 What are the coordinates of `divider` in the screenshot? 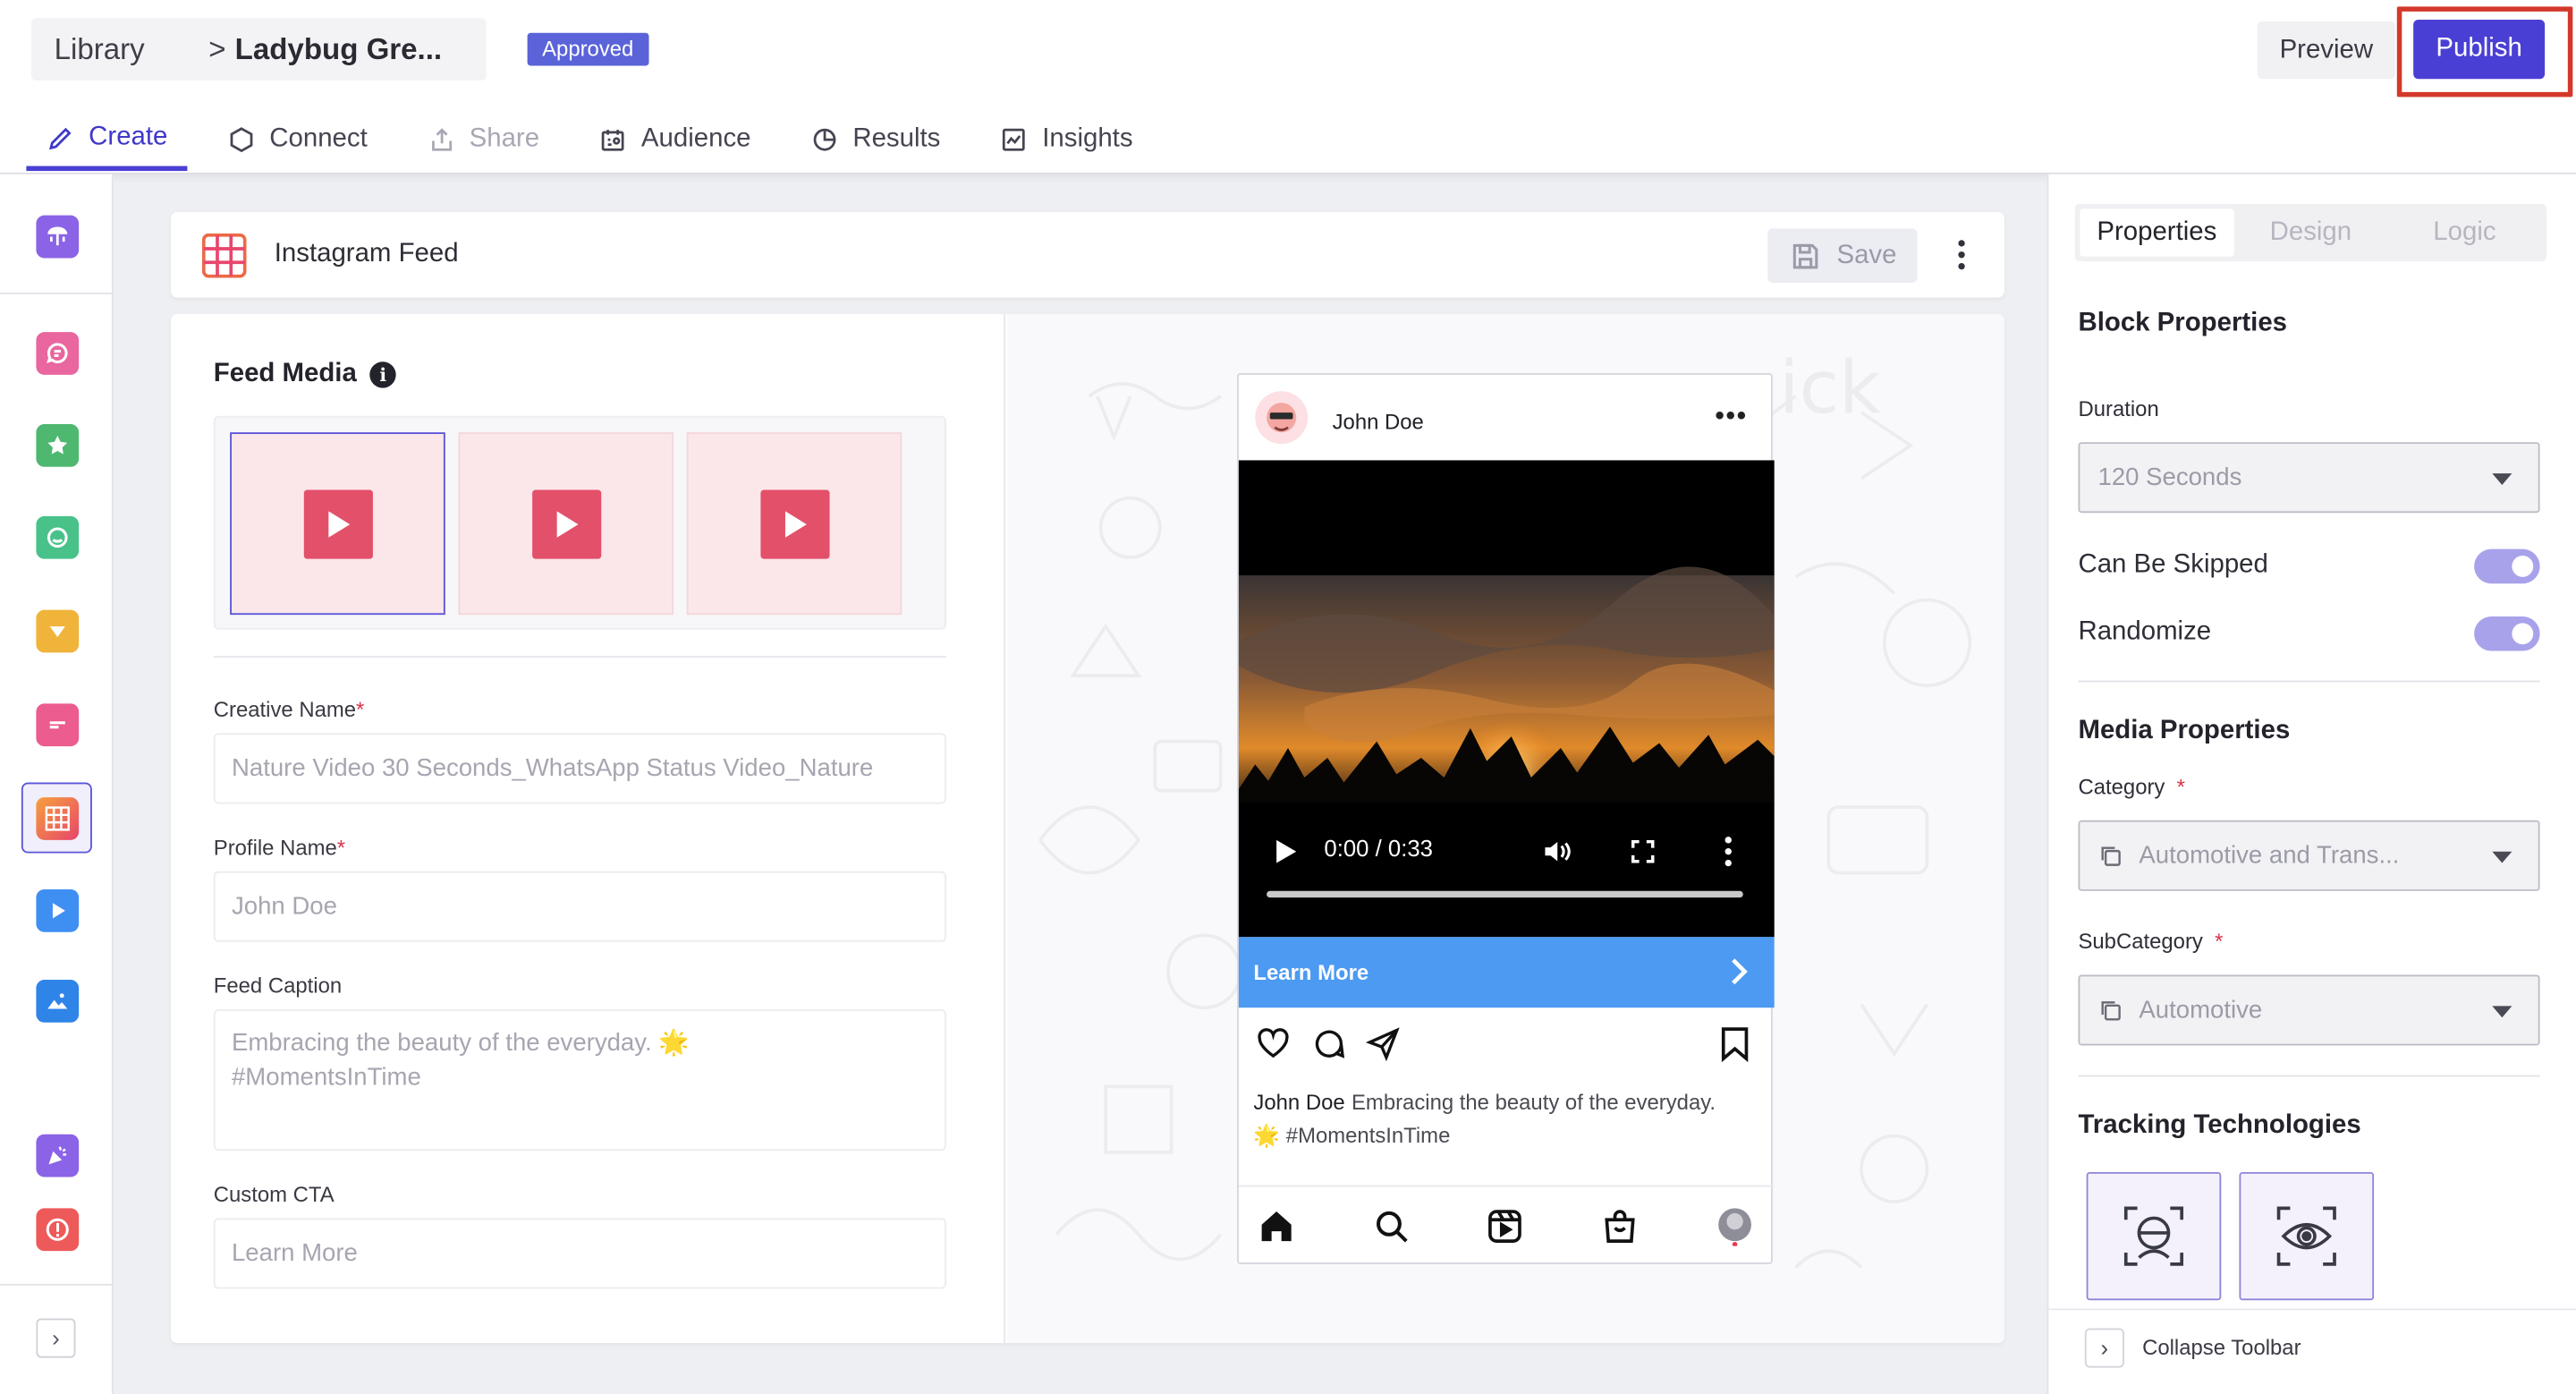 It's located at (579, 657).